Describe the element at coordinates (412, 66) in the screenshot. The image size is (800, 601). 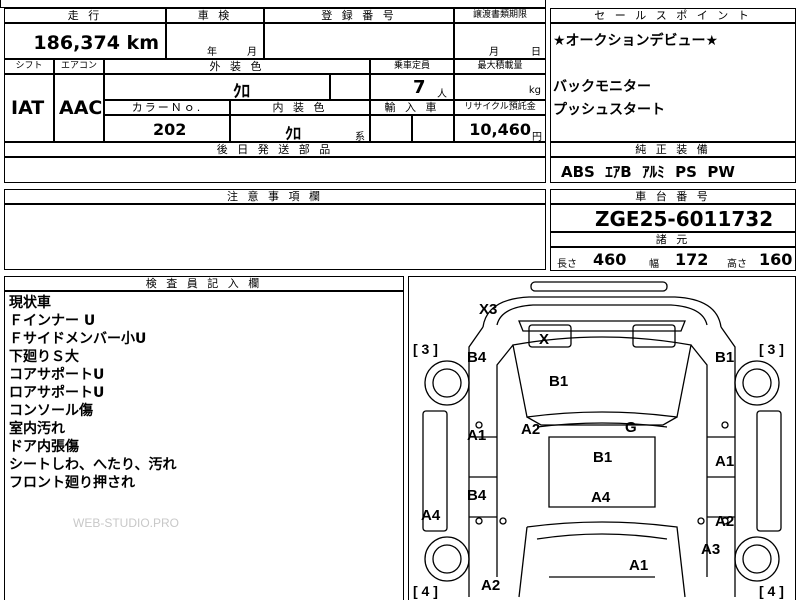
I see `capacity-label: 乗車定員` at that location.